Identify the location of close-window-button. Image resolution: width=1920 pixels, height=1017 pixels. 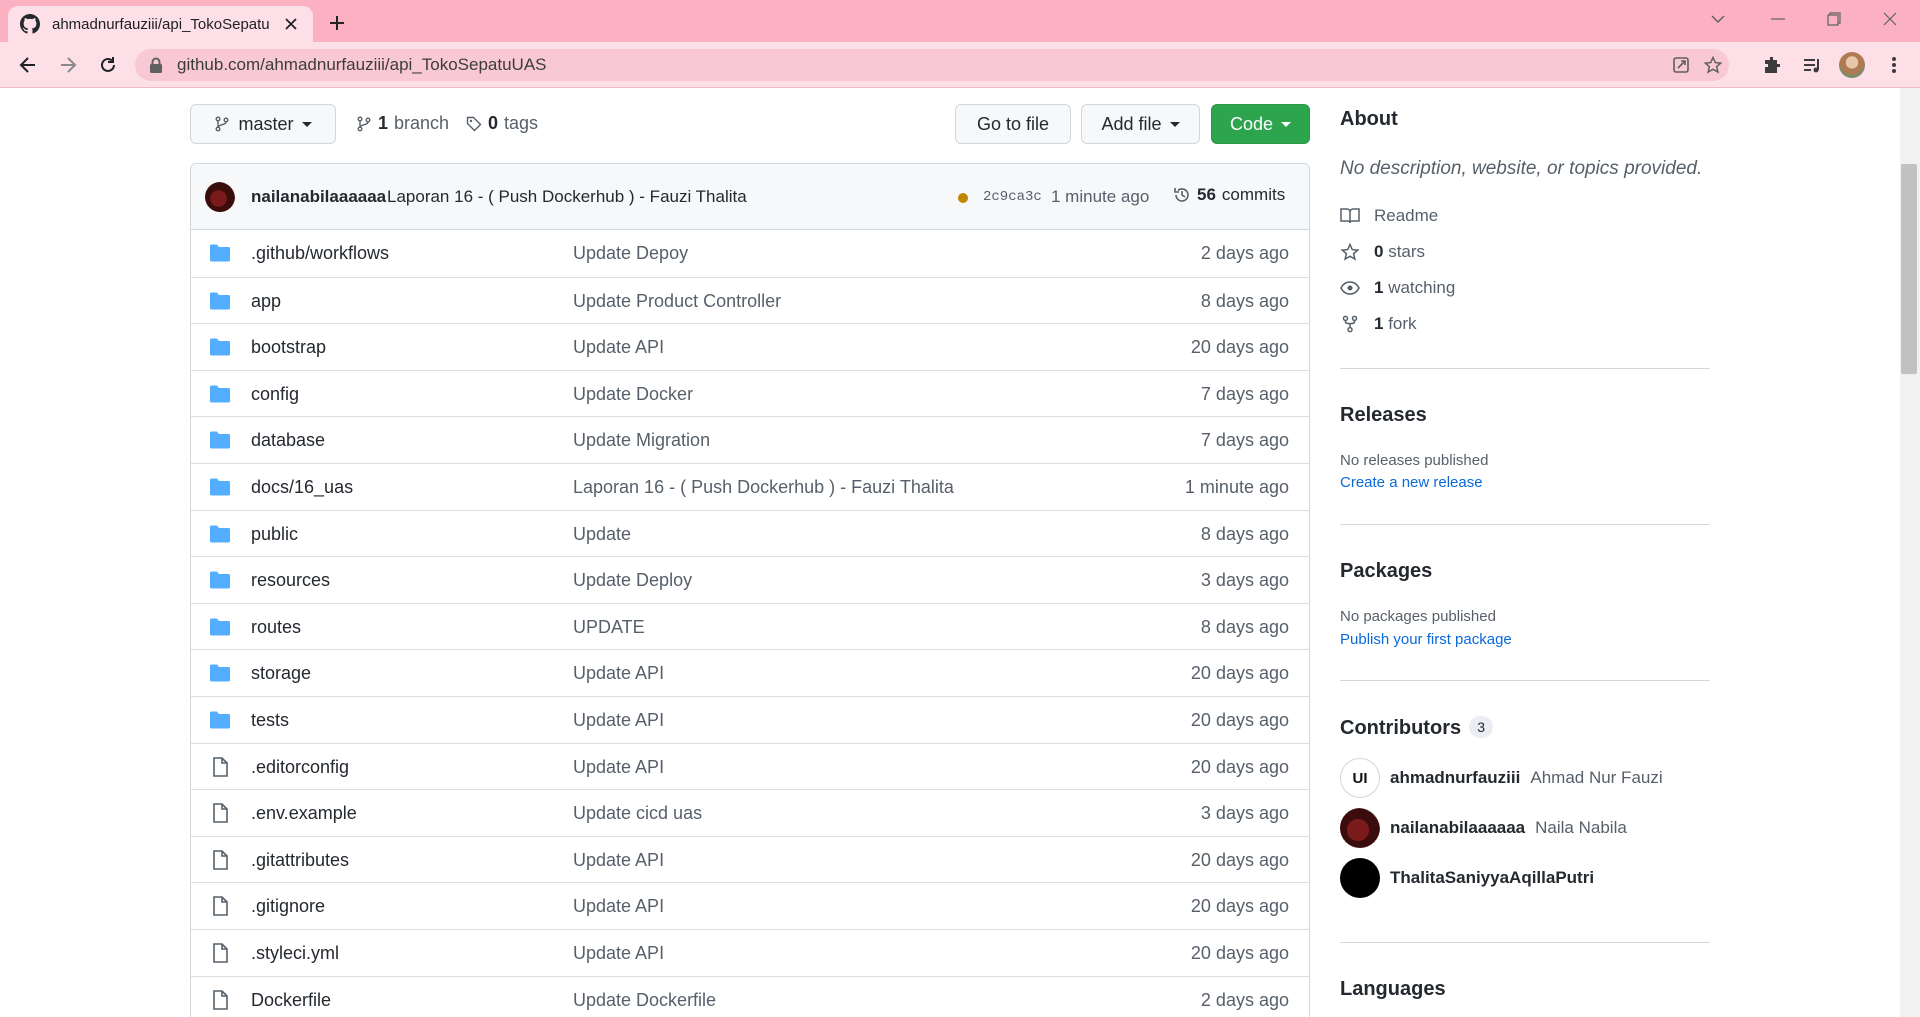
(1890, 19).